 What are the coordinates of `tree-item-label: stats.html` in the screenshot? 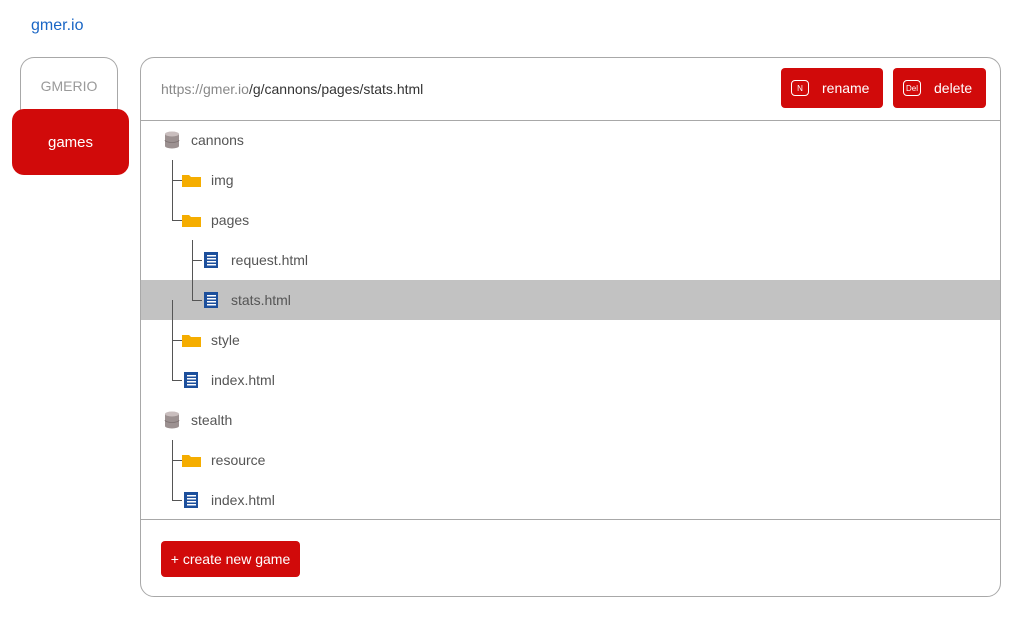 It's located at (261, 300).